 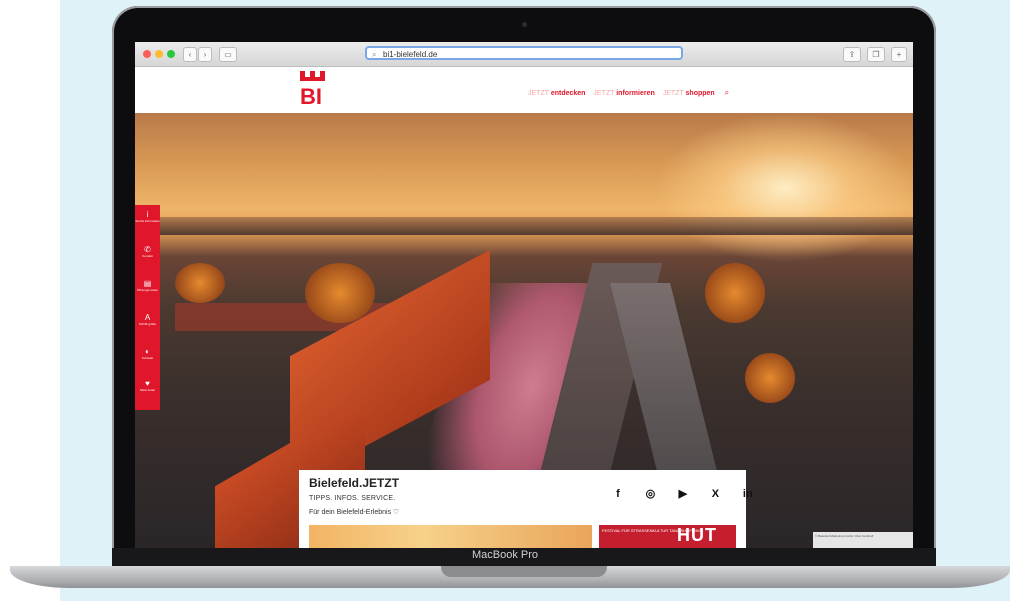 I want to click on nav-item-shoppen: JETZT shoppen, so click(x=692, y=93).